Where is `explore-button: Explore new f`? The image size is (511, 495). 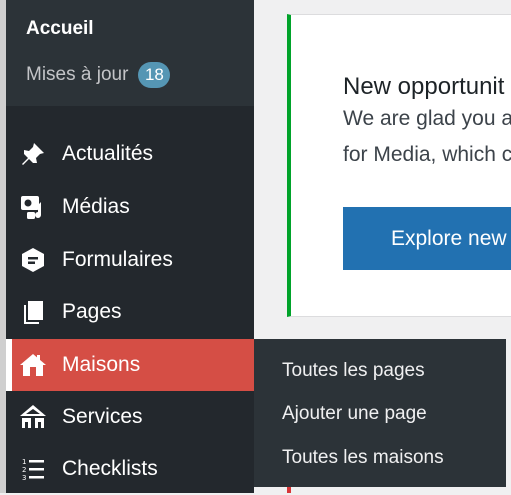 explore-button: Explore new f is located at coordinates (427, 238).